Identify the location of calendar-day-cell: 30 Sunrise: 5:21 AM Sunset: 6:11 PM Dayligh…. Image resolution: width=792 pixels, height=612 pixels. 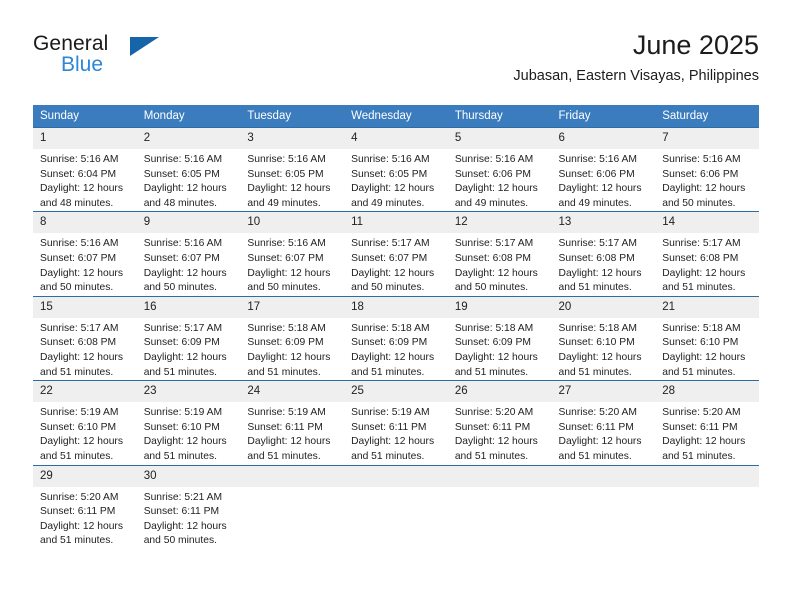
(188, 506).